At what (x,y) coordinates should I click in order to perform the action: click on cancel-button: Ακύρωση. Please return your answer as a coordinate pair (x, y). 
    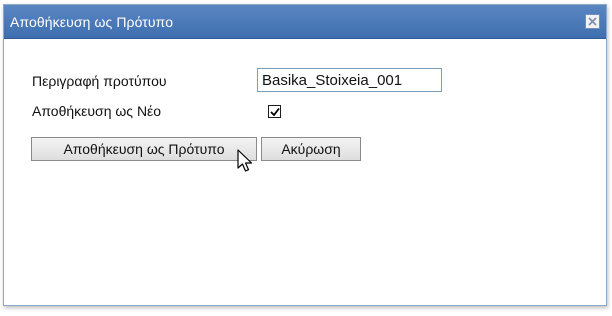
    Looking at the image, I should click on (311, 149).